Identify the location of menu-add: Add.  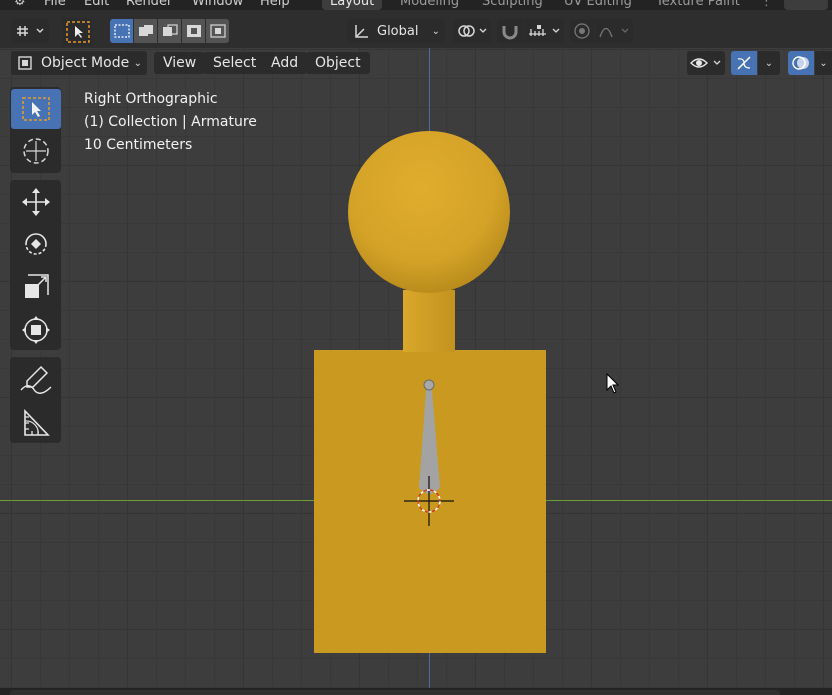
(285, 63).